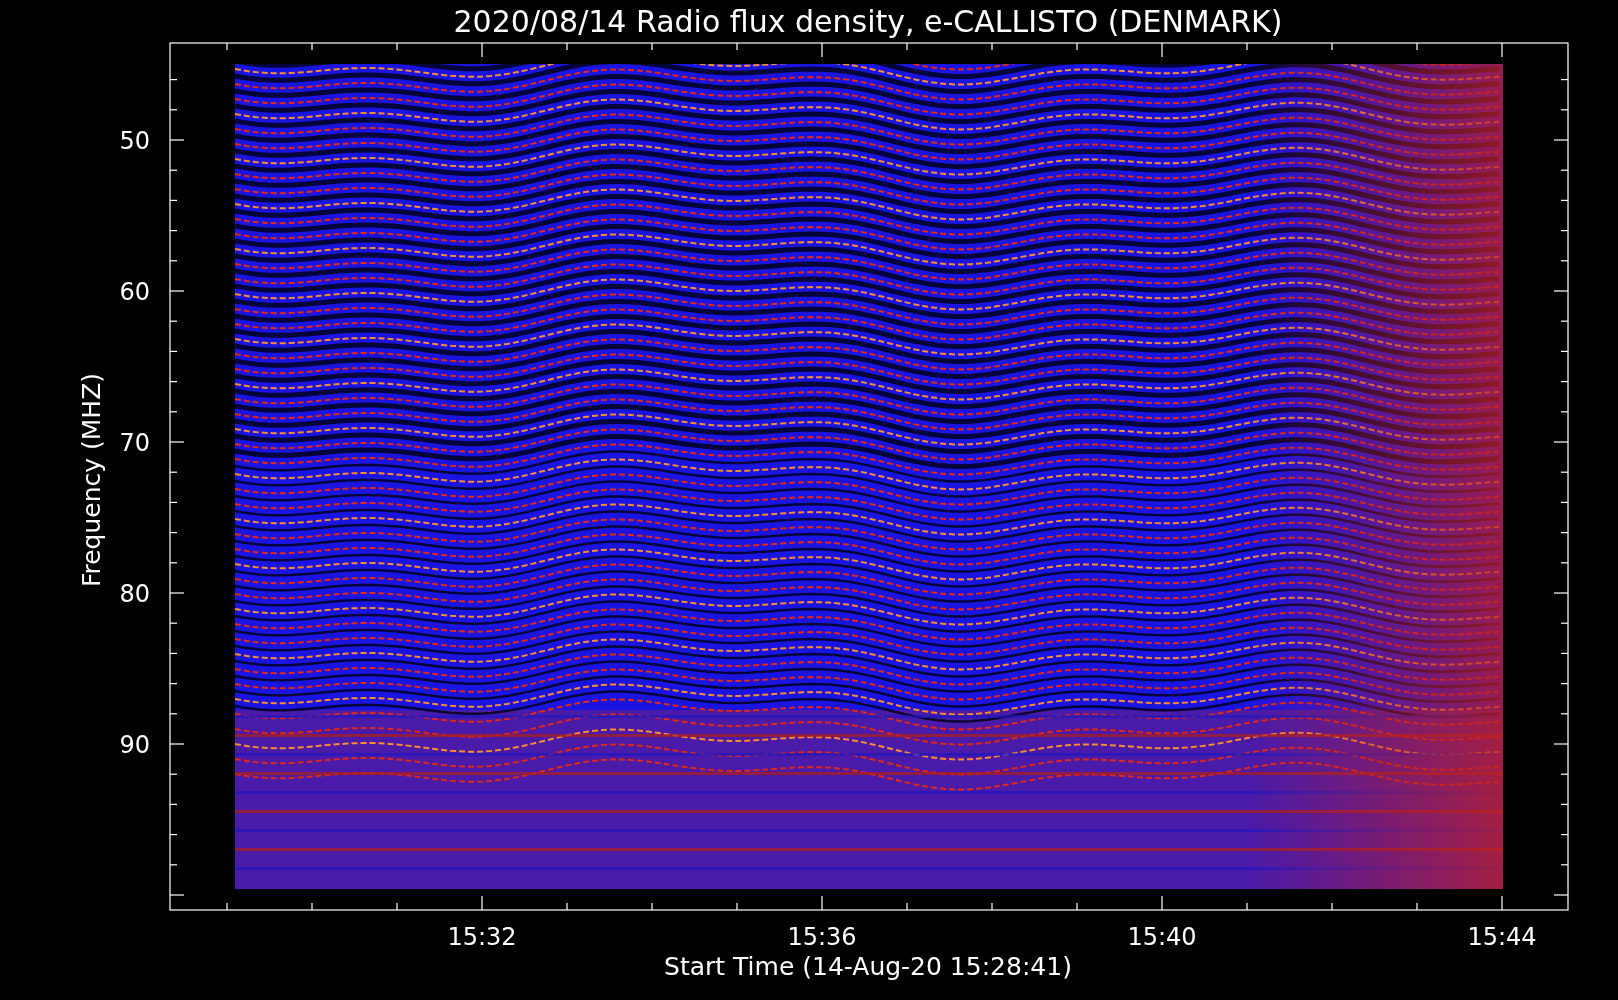 Image resolution: width=1618 pixels, height=1000 pixels. What do you see at coordinates (134, 443) in the screenshot?
I see `tick-label: 70` at bounding box center [134, 443].